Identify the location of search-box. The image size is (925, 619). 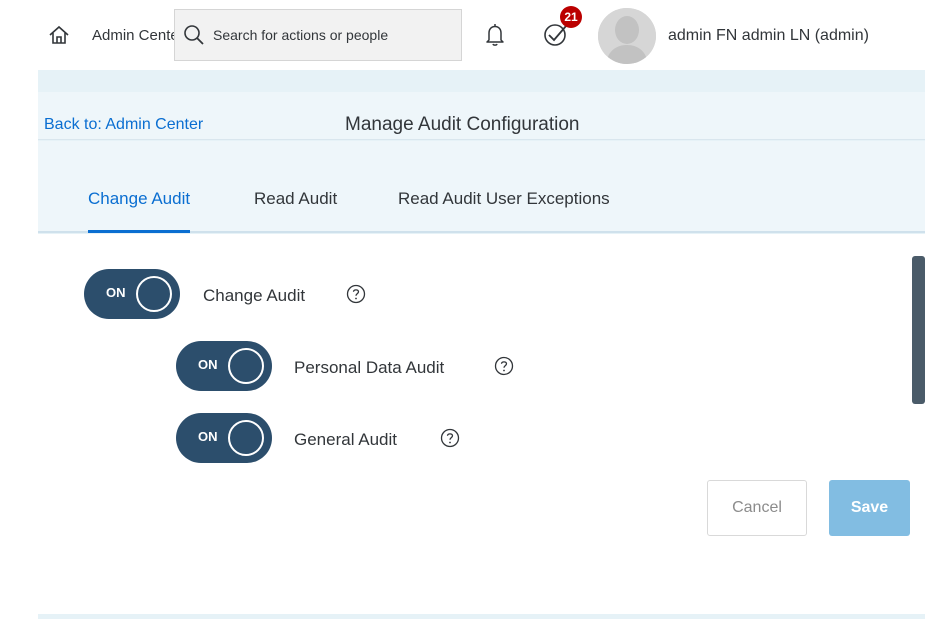
(318, 35).